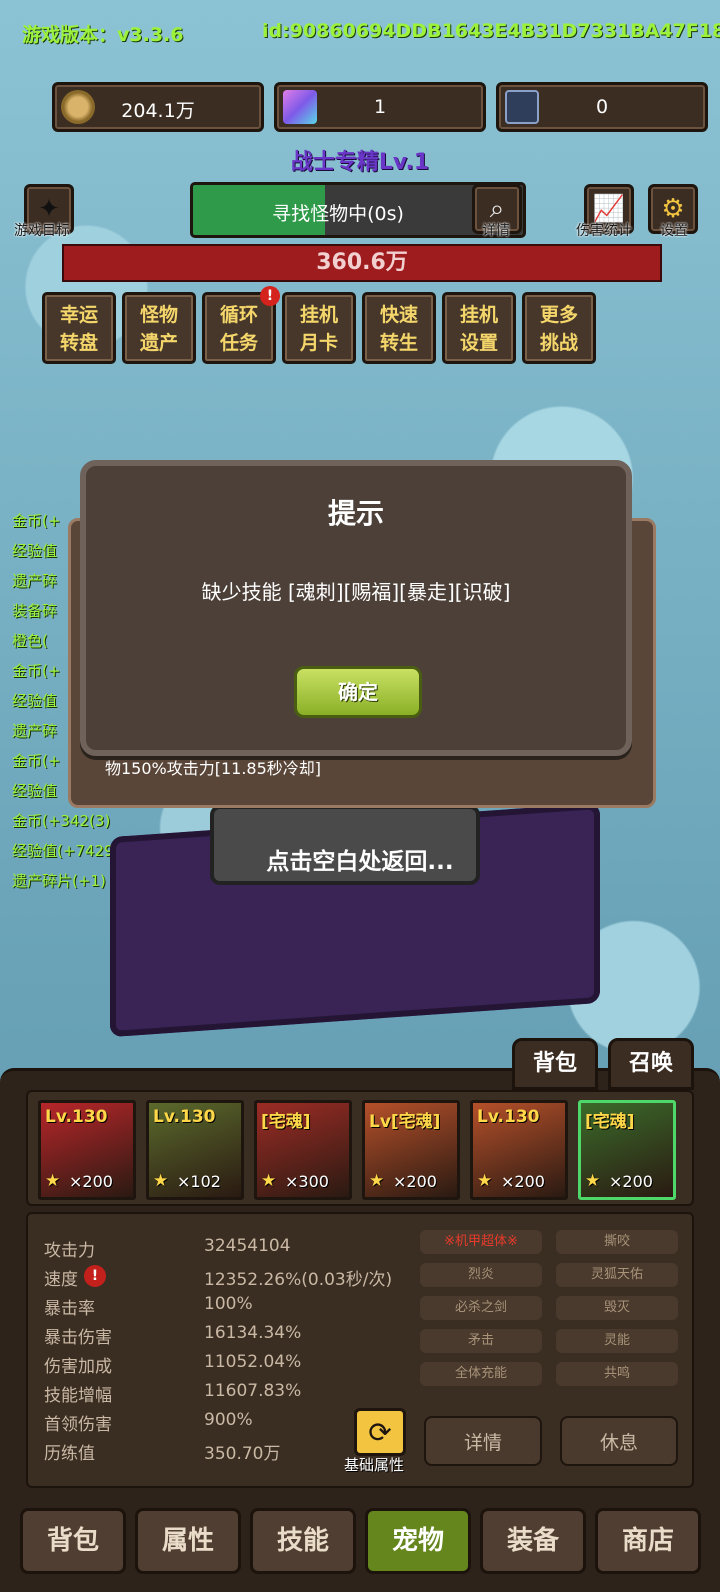 This screenshot has height=1592, width=720. I want to click on side-tab-bag: 背包, so click(555, 1064).